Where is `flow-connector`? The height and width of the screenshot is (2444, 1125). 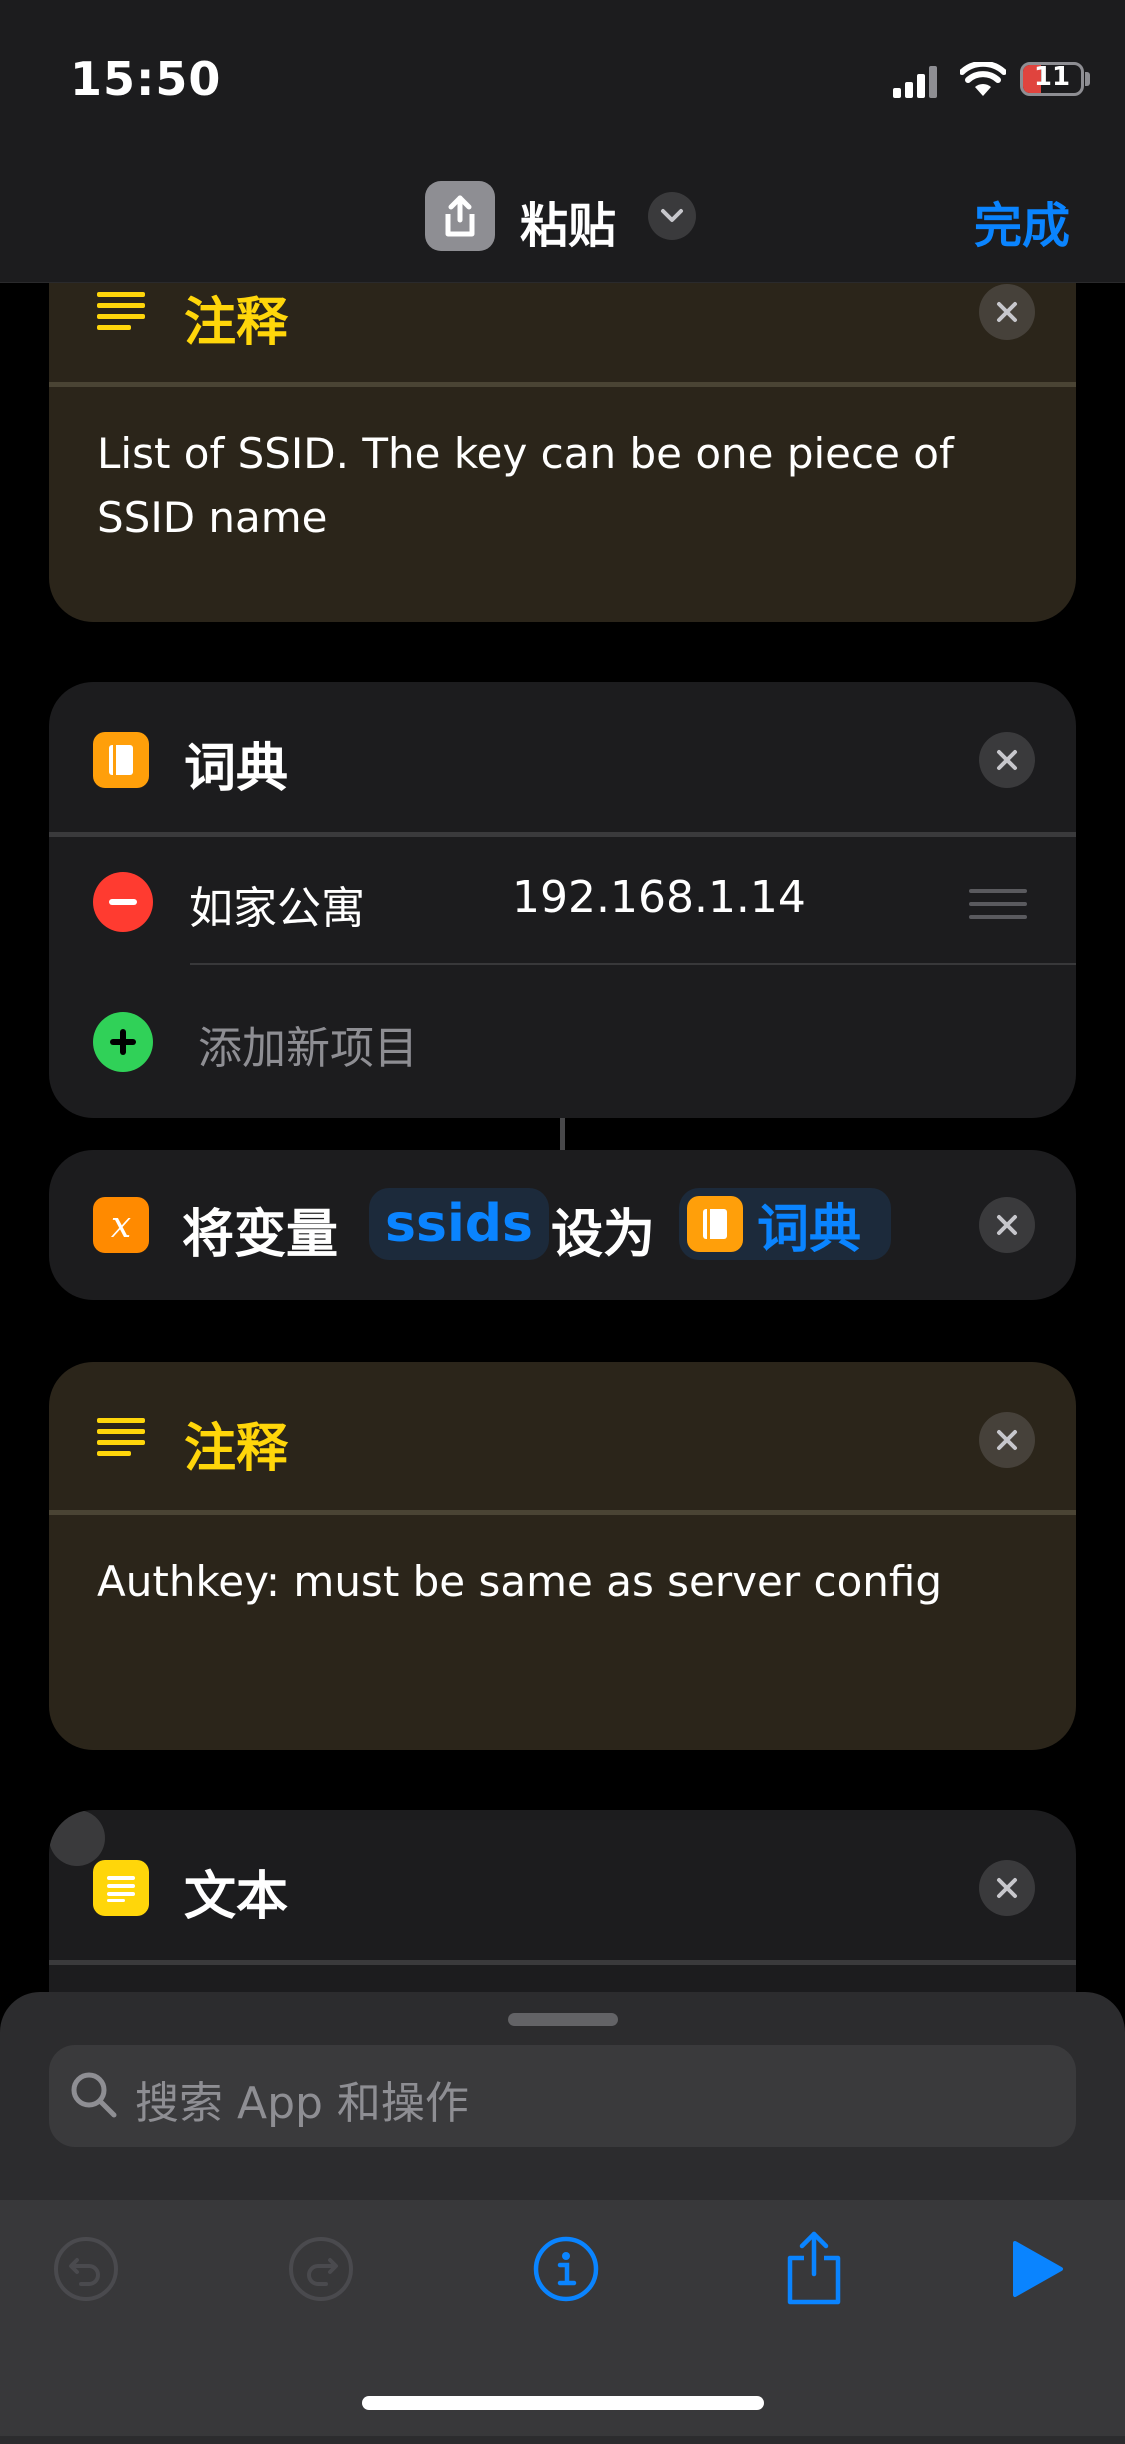 flow-connector is located at coordinates (562, 1134).